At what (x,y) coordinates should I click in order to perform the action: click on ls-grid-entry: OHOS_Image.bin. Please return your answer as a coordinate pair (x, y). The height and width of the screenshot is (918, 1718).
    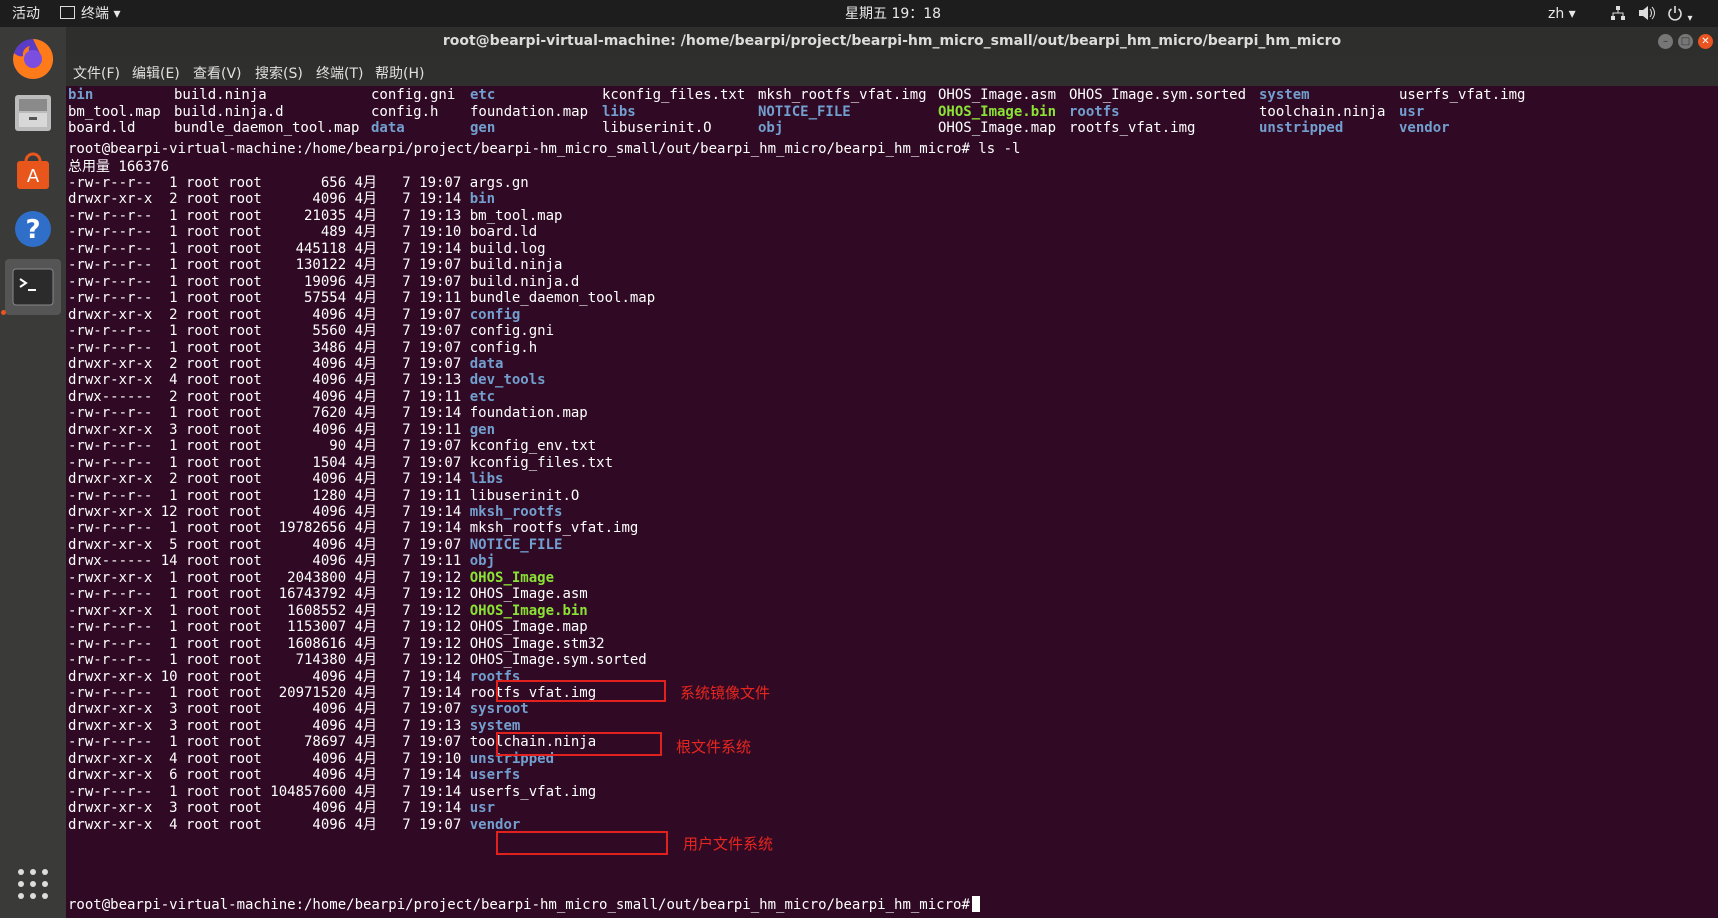
    Looking at the image, I should click on (997, 111).